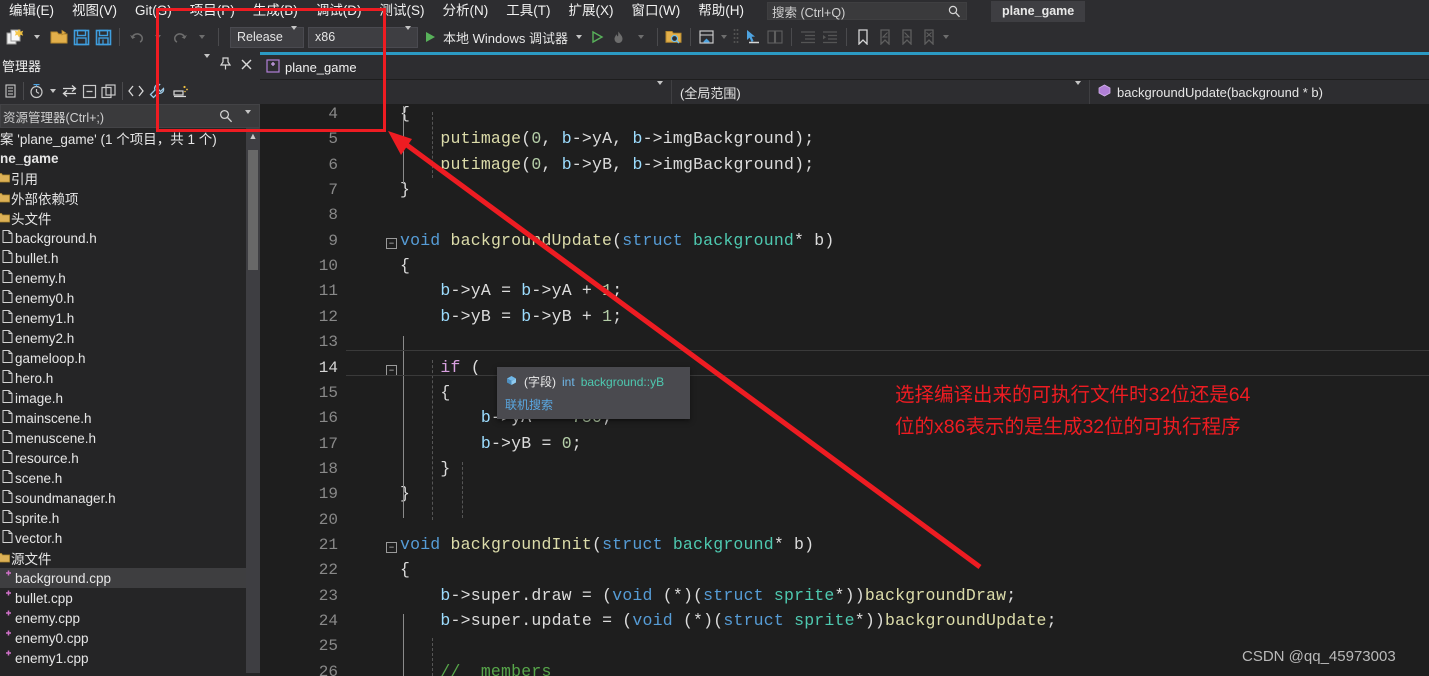 The width and height of the screenshot is (1429, 676). What do you see at coordinates (866, 11) in the screenshot?
I see `search-input: 搜索 (Ctrl+Q)` at bounding box center [866, 11].